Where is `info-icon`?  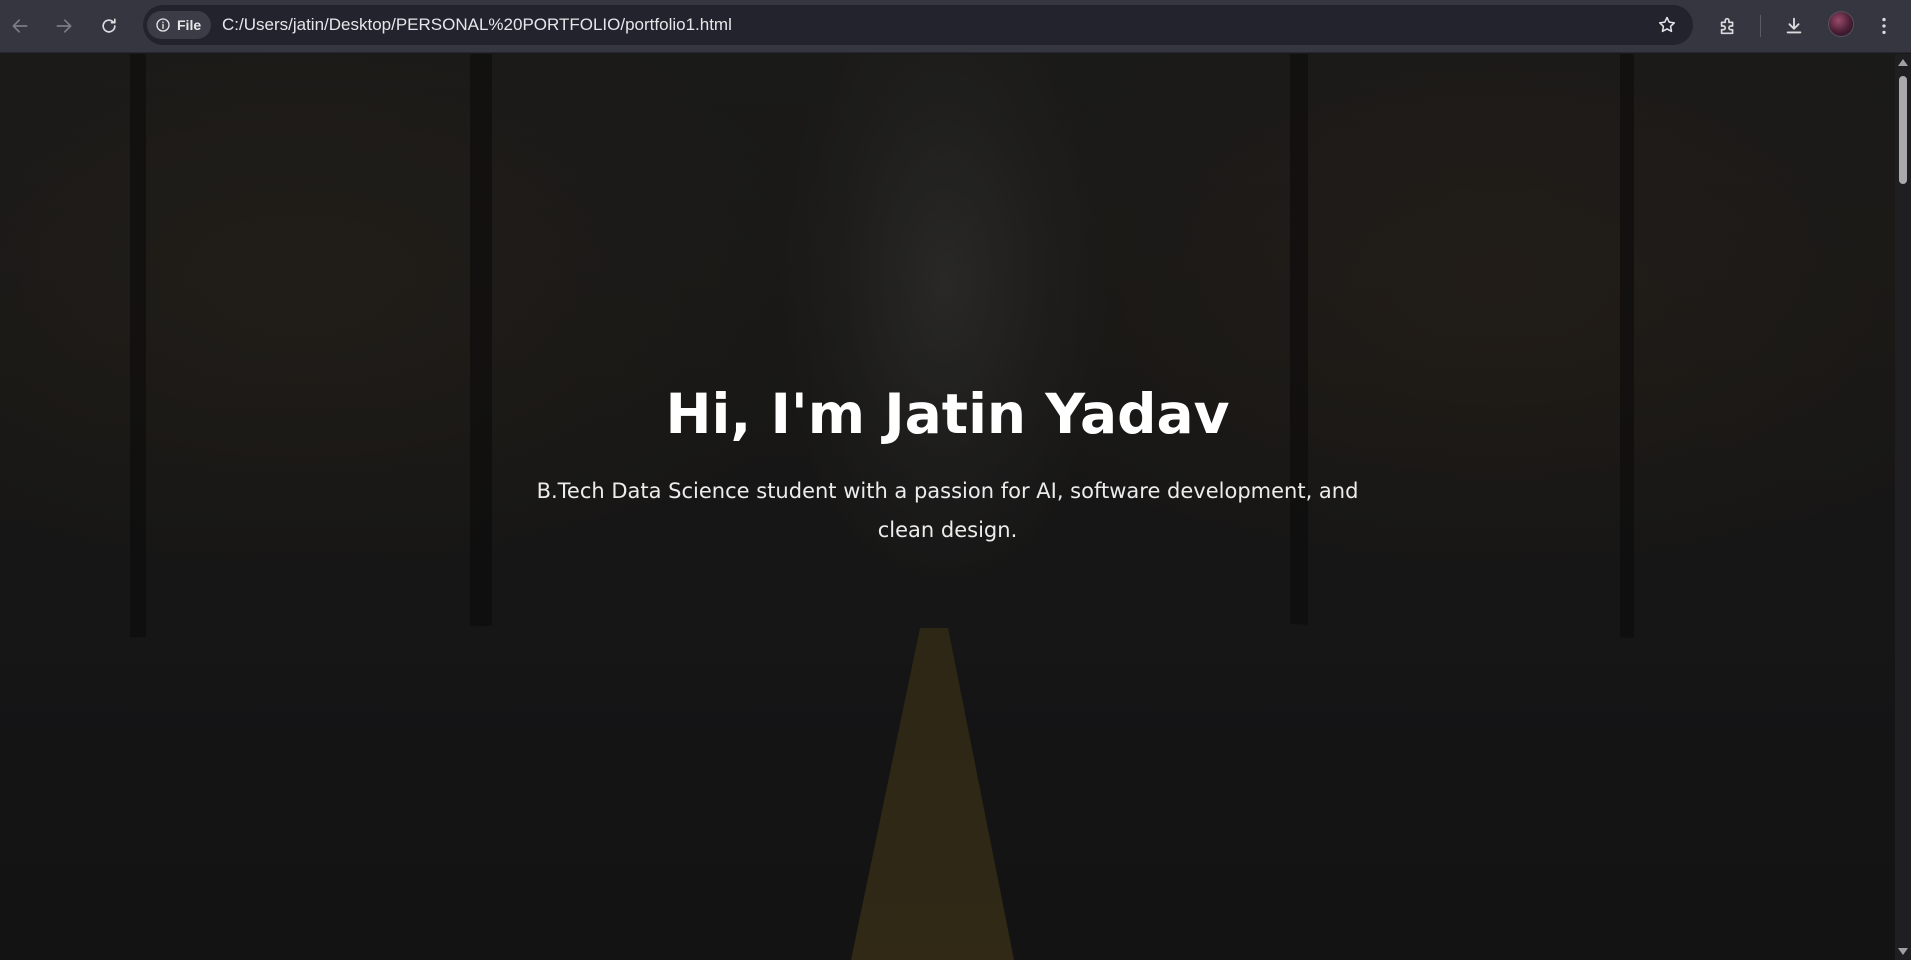 info-icon is located at coordinates (163, 25).